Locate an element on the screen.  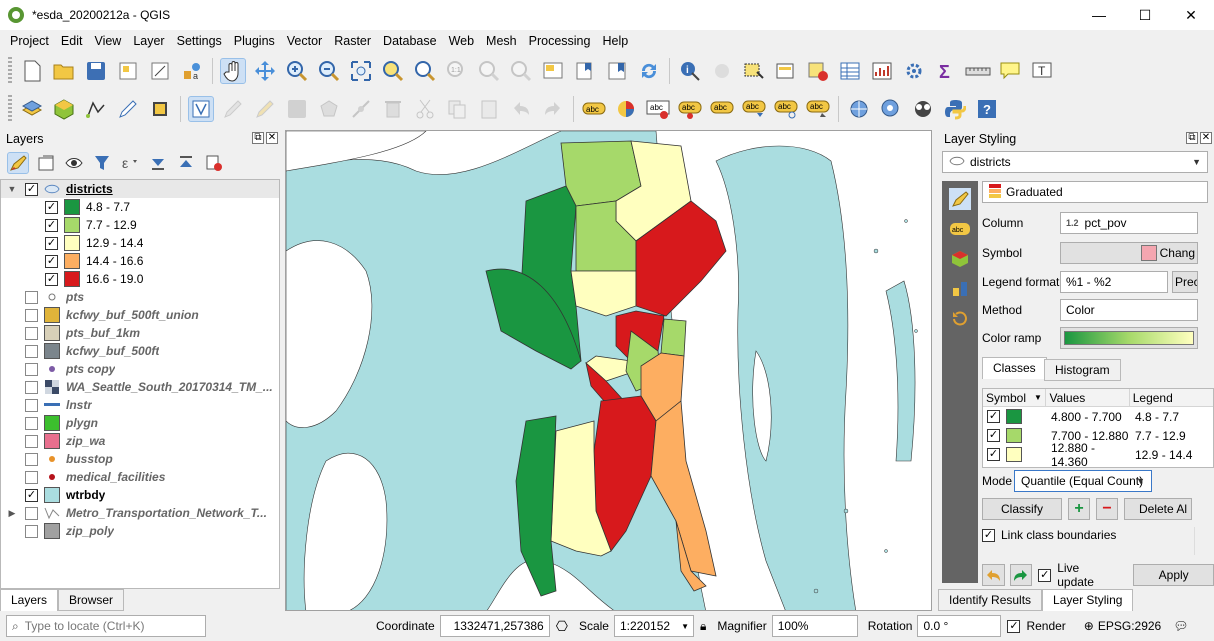
layer-item: pts is located at coordinates (140, 297).